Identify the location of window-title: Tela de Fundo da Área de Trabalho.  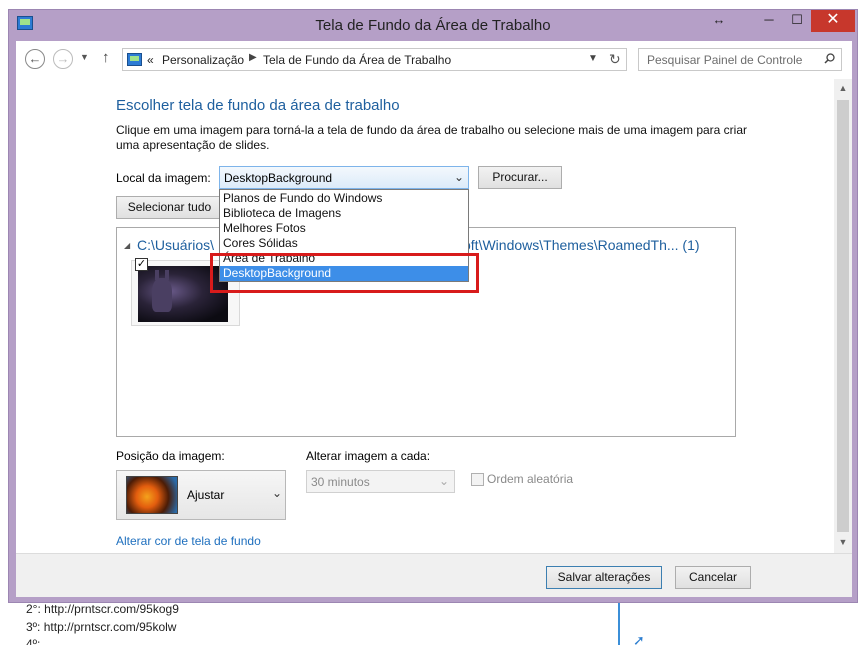
(433, 25).